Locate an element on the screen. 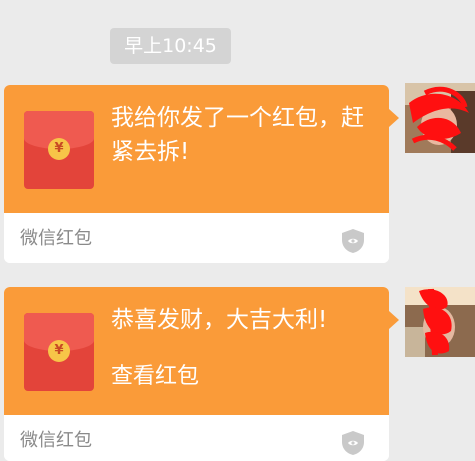 The width and height of the screenshot is (475, 461). red-packet-subtitle: 查看红包 is located at coordinates (155, 376).